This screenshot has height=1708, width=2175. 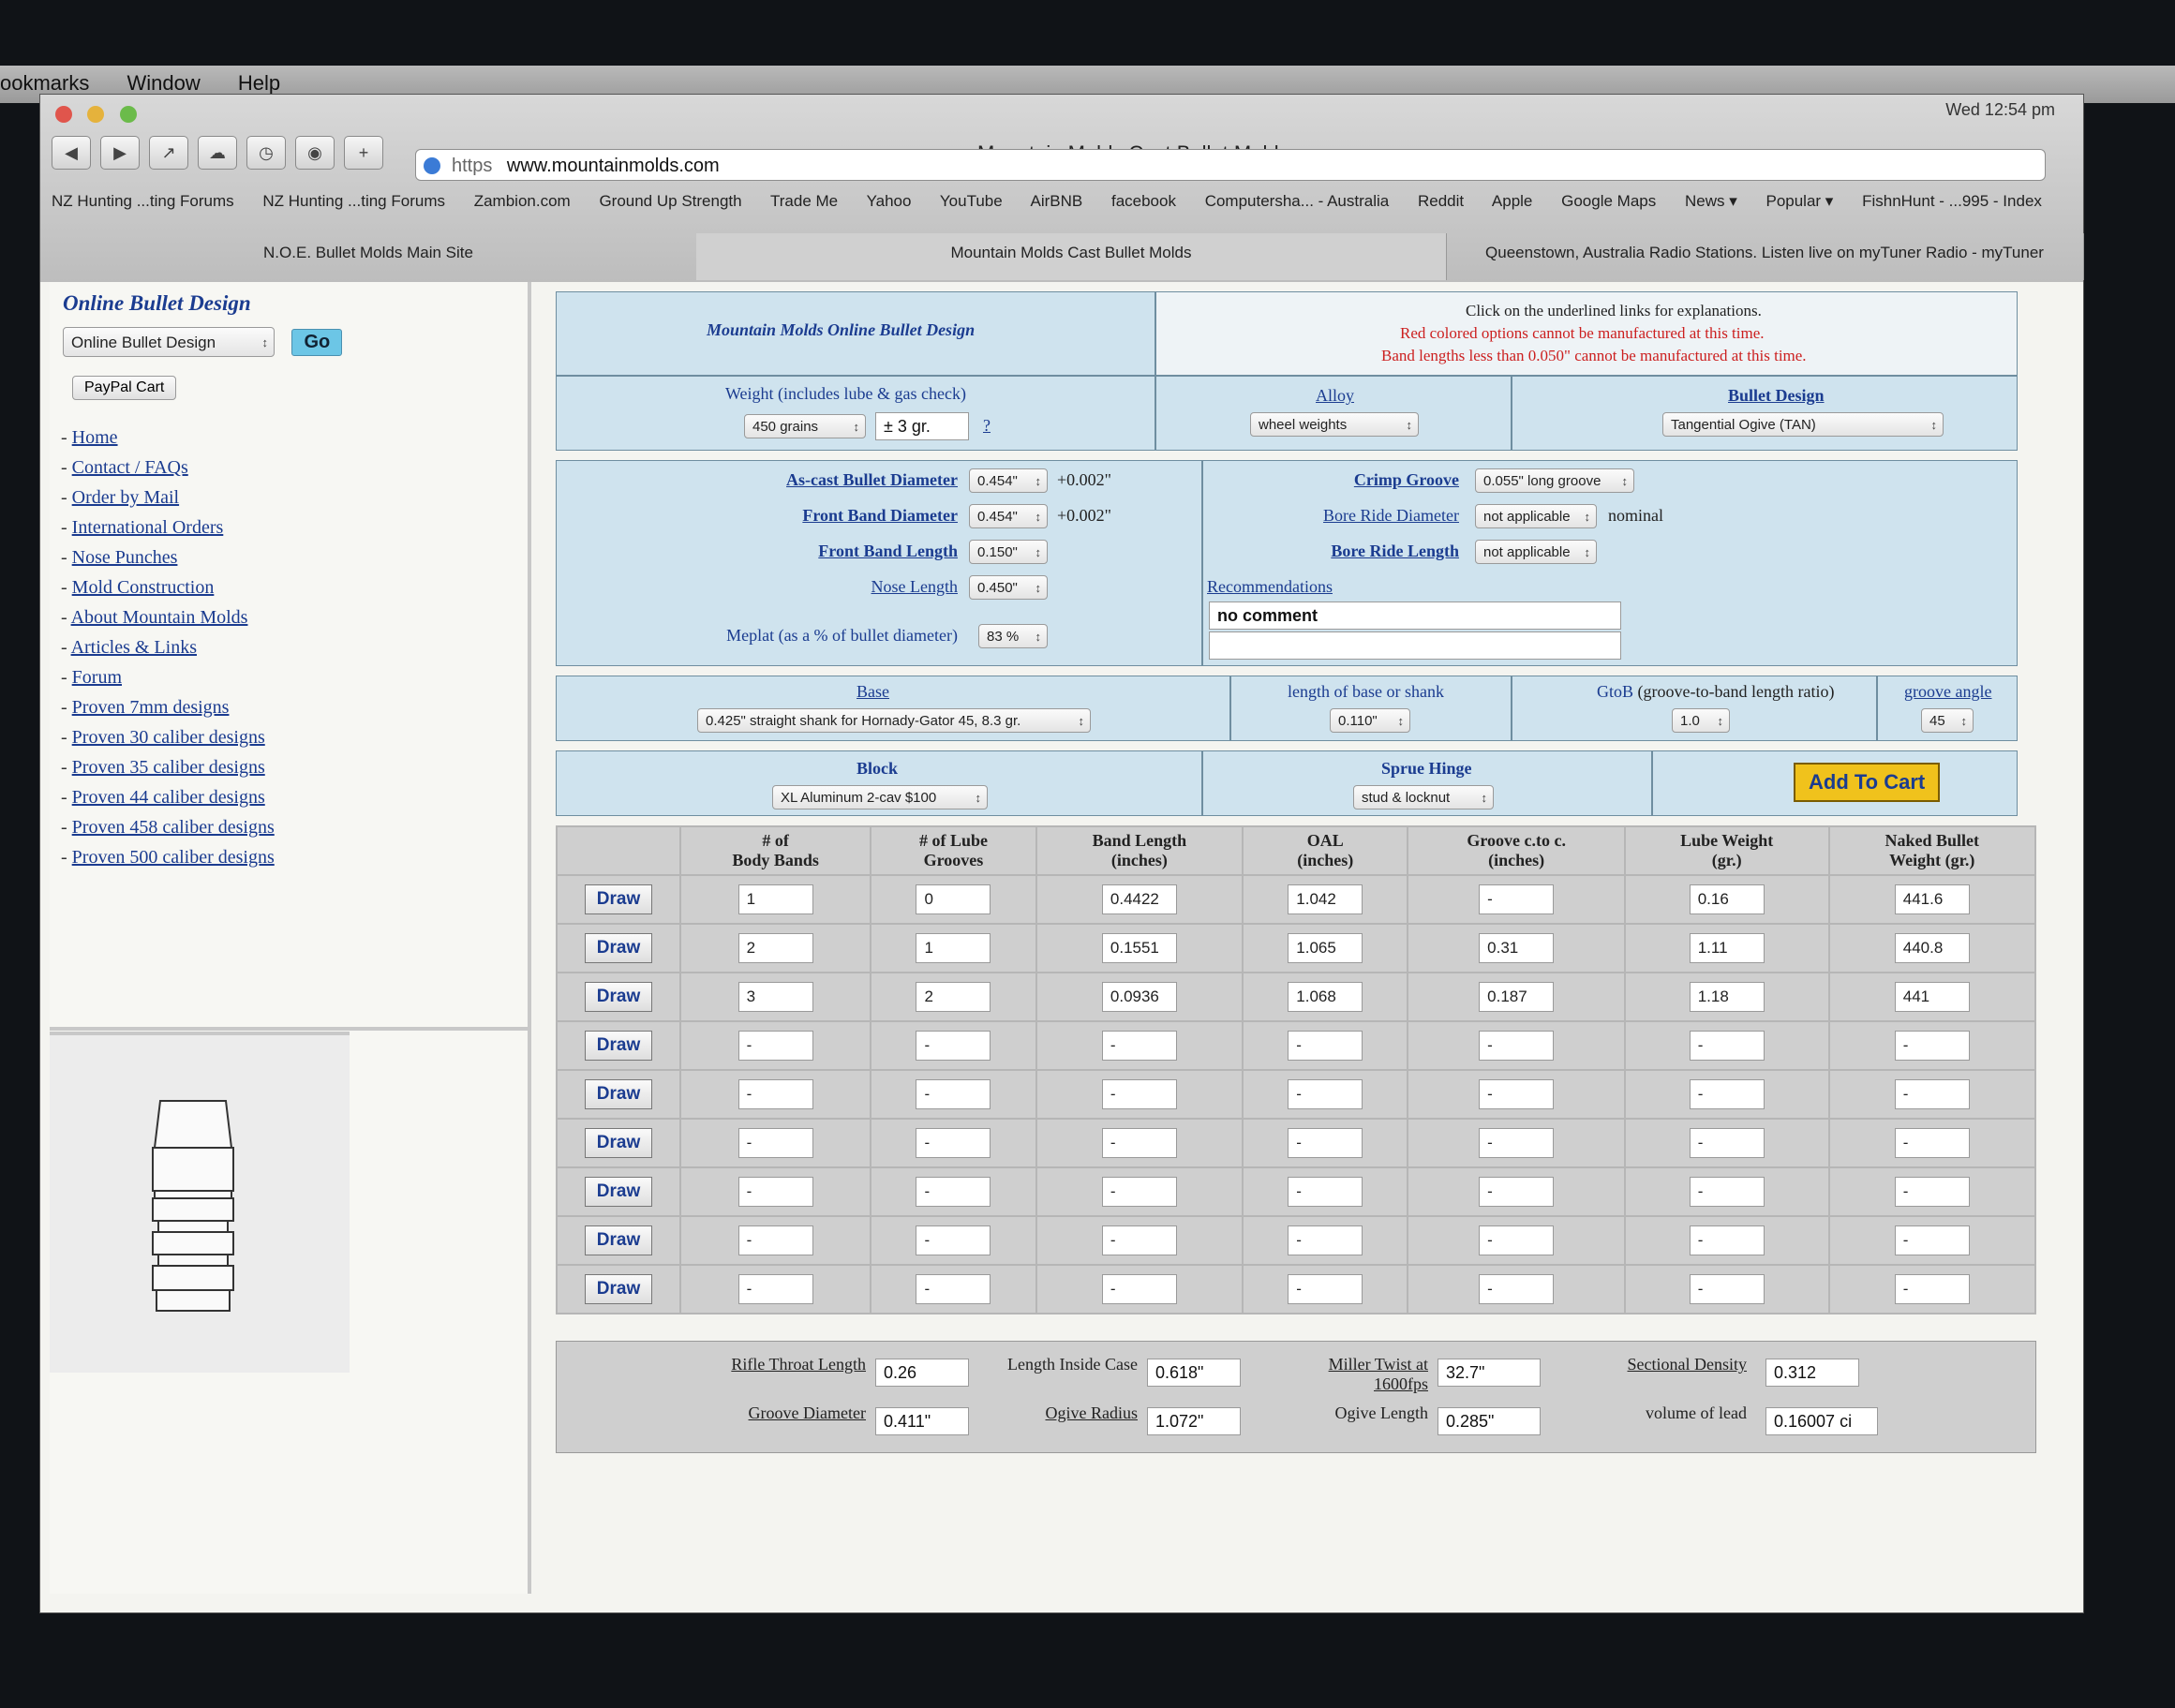 What do you see at coordinates (1406, 480) in the screenshot?
I see `crimp-label: Crimp Groove` at bounding box center [1406, 480].